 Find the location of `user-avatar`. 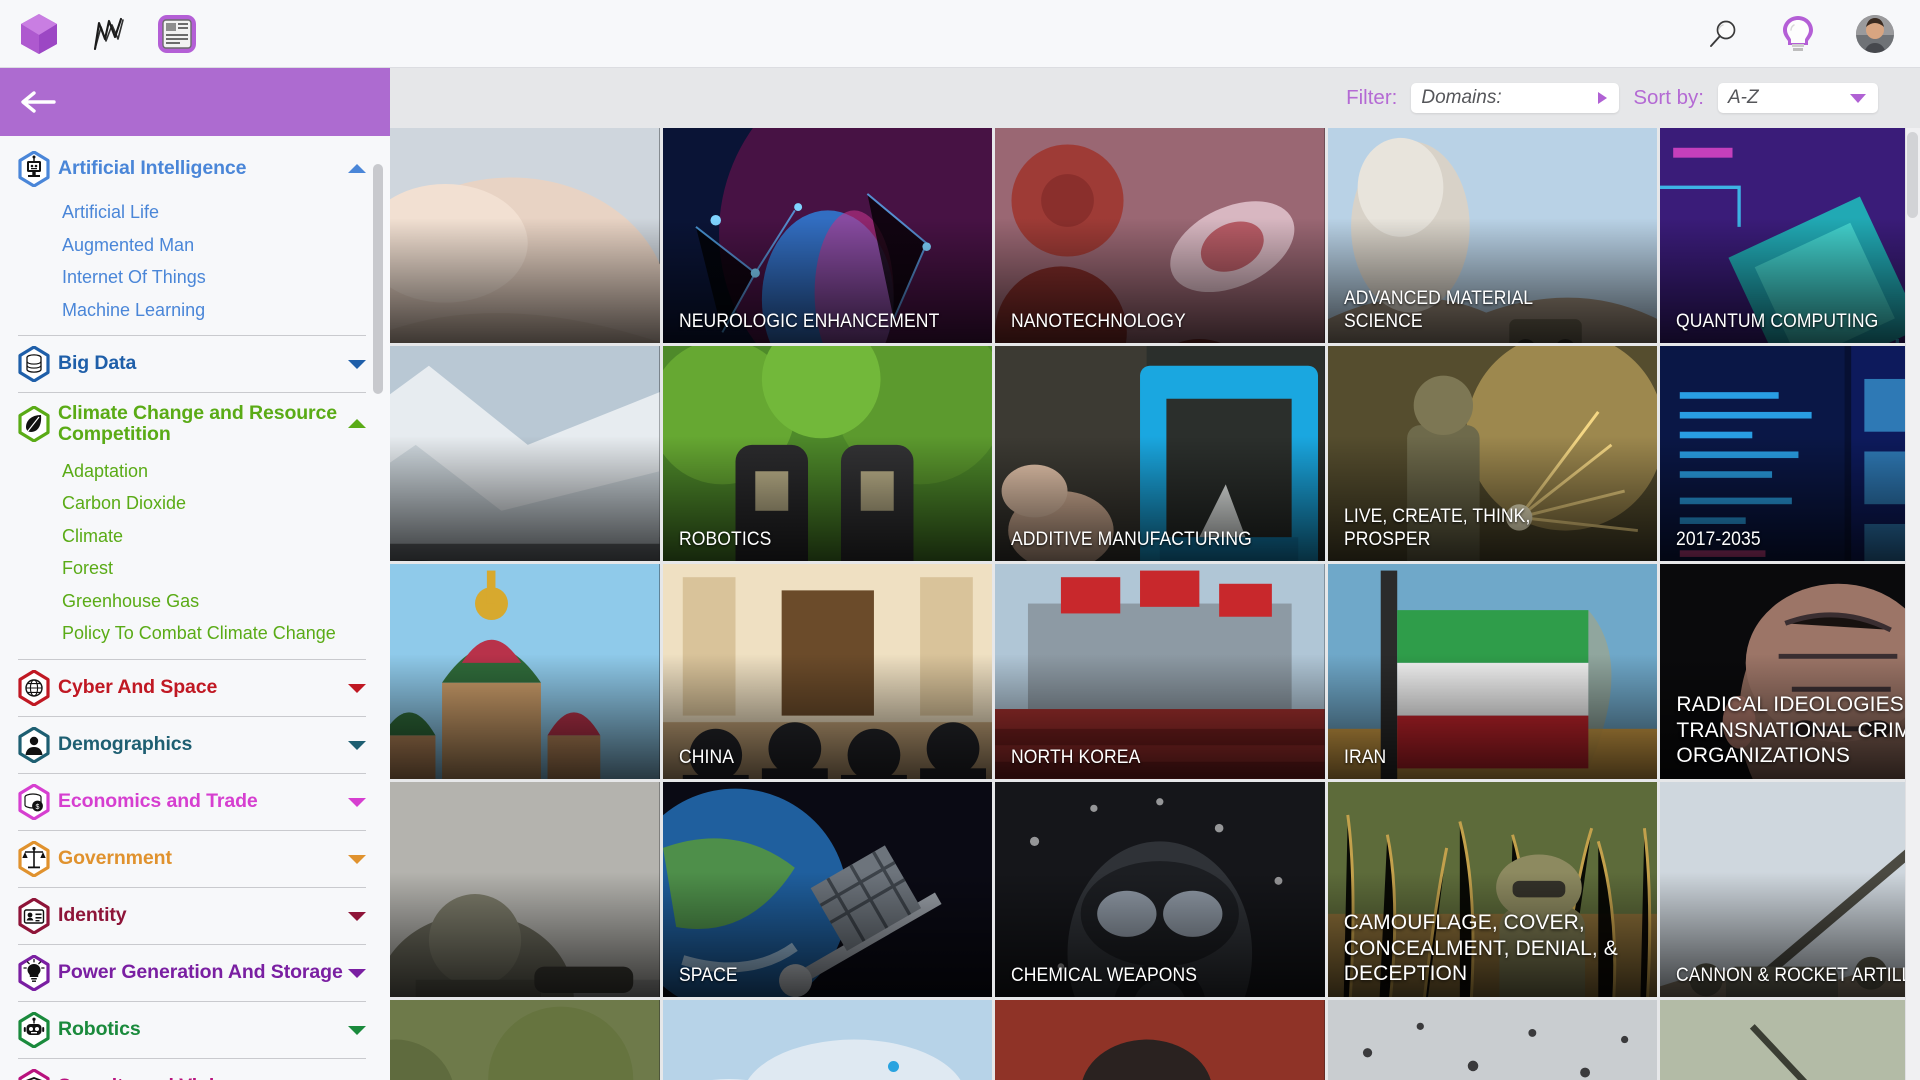

user-avatar is located at coordinates (1875, 33).